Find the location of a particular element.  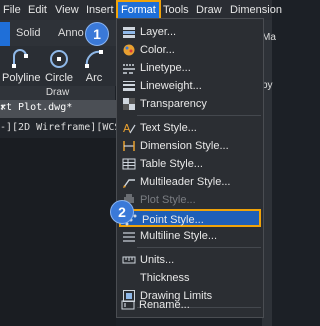

menu-dimension: Dimension is located at coordinates (256, 10).